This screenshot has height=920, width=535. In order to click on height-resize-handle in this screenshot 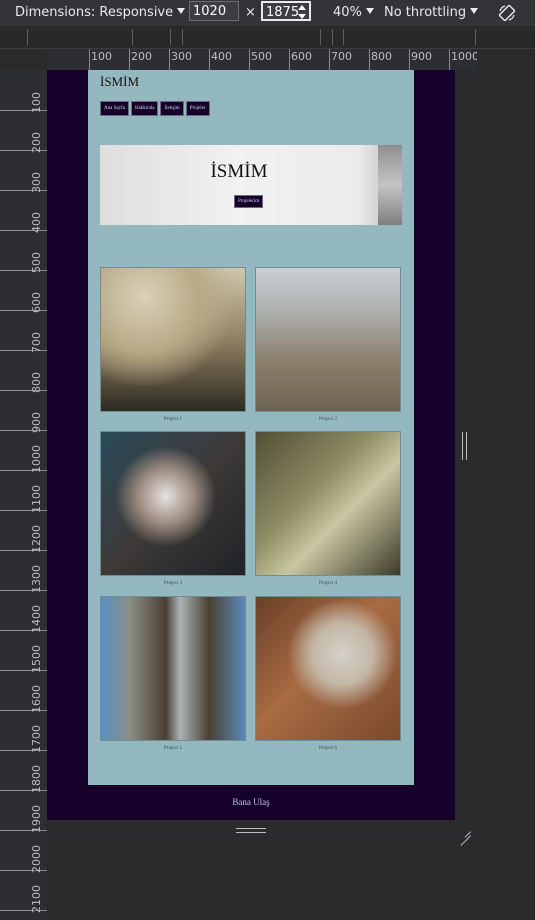, I will do `click(251, 831)`.